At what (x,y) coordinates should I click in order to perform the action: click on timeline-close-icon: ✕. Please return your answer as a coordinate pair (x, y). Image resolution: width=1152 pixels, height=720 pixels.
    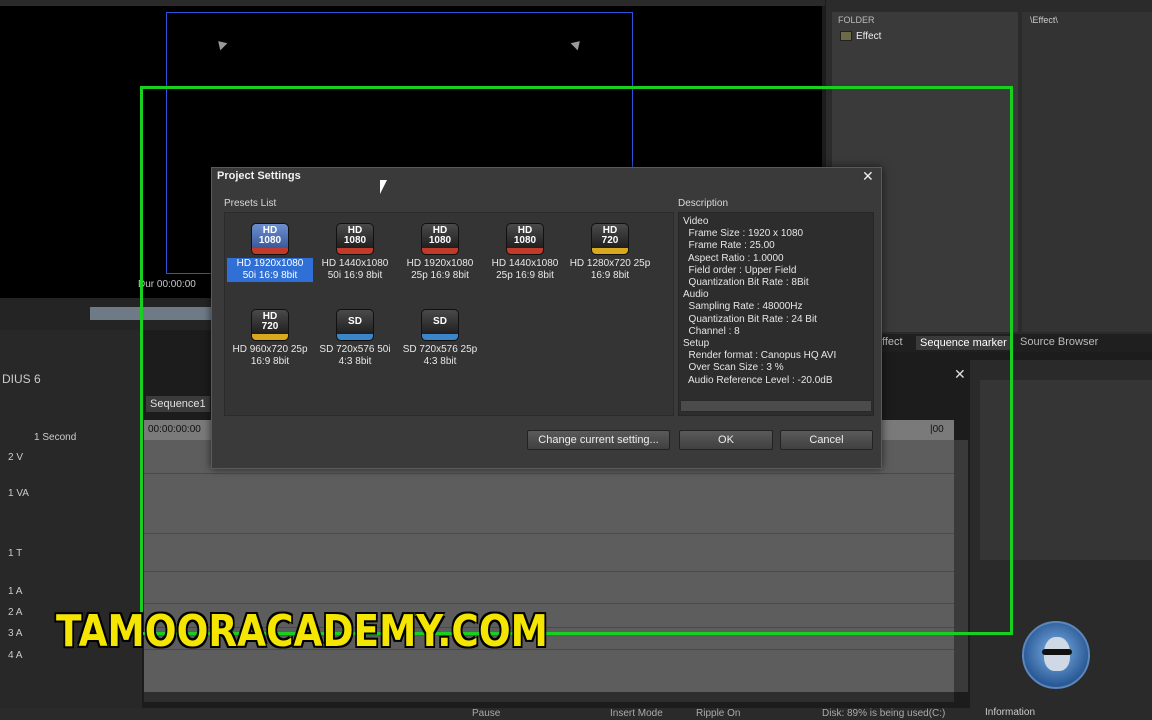
    Looking at the image, I should click on (960, 374).